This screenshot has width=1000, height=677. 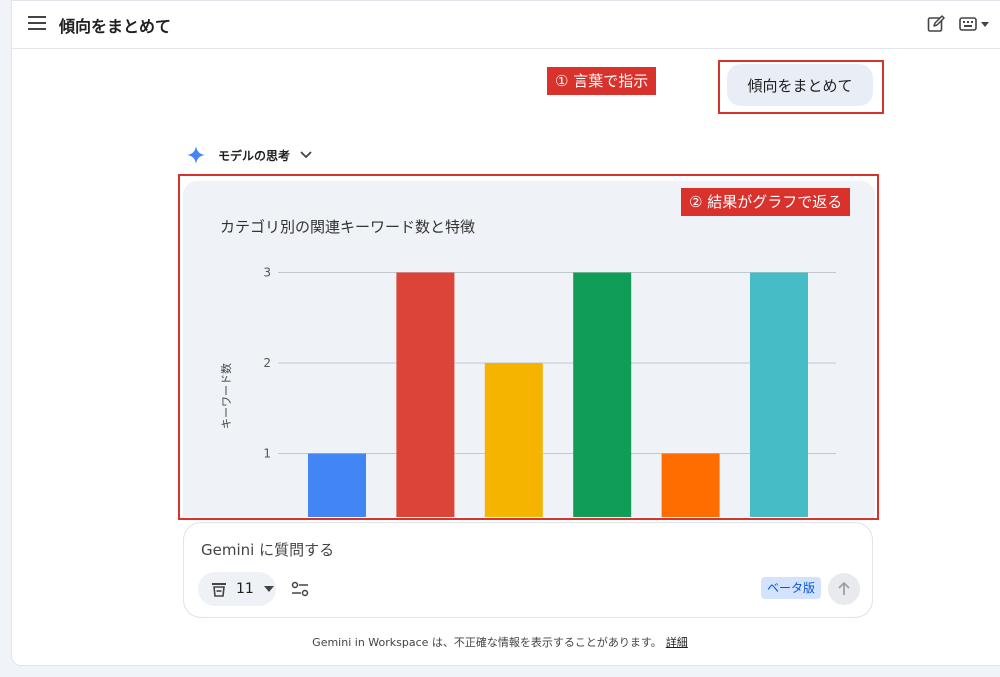 What do you see at coordinates (254, 155) in the screenshot?
I see `thinking-label: モデルの思考` at bounding box center [254, 155].